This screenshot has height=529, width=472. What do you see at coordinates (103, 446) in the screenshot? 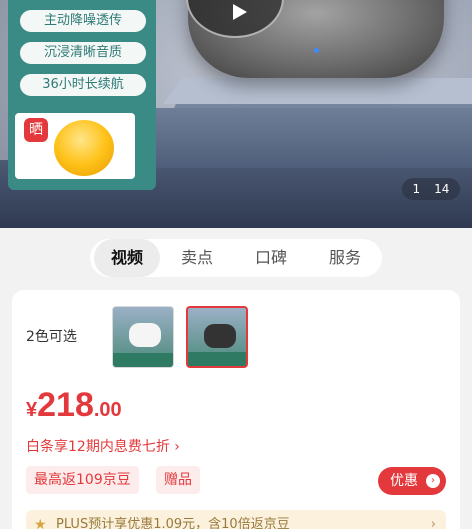
I see `installment-offer-link: 白条享12期内息费七折 ›` at bounding box center [103, 446].